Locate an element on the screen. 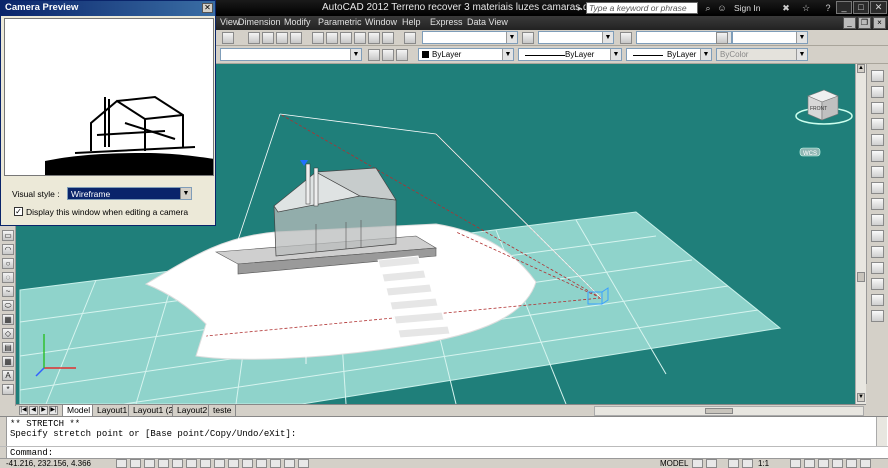 This screenshot has height=468, width=888. display-window-checkbox: ✓ is located at coordinates (18, 211).